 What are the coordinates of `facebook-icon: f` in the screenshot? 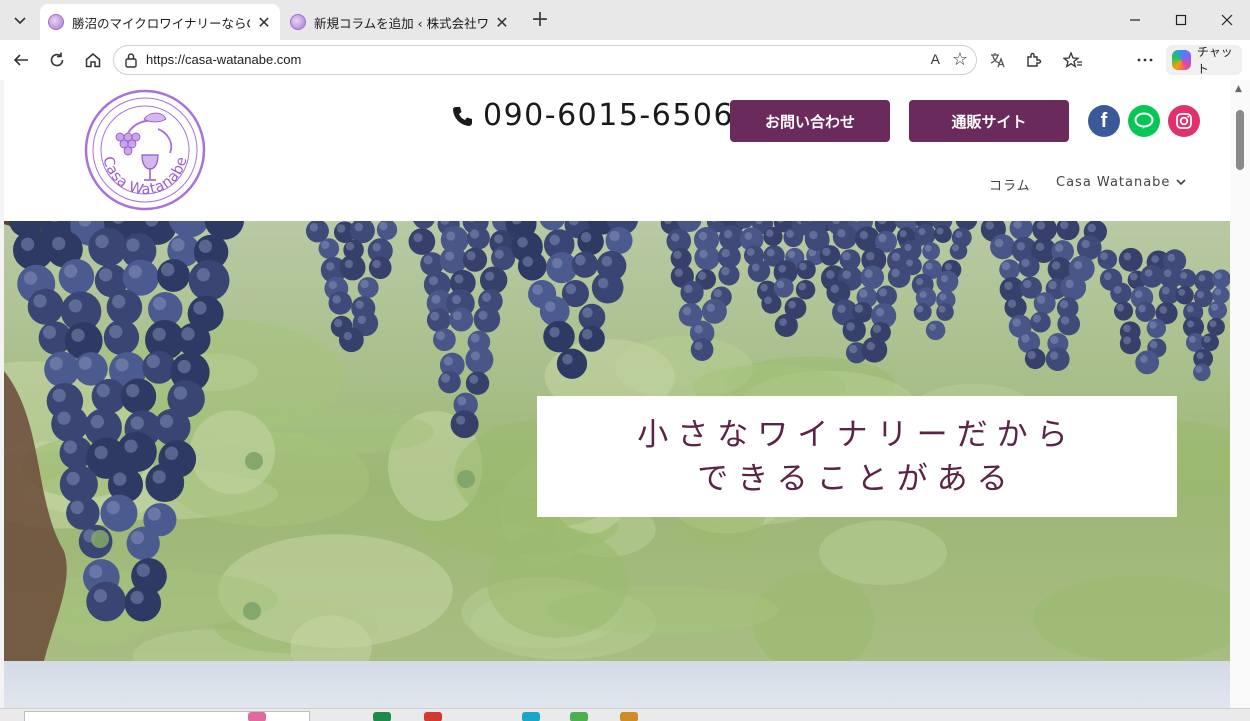 It's located at (1104, 121).